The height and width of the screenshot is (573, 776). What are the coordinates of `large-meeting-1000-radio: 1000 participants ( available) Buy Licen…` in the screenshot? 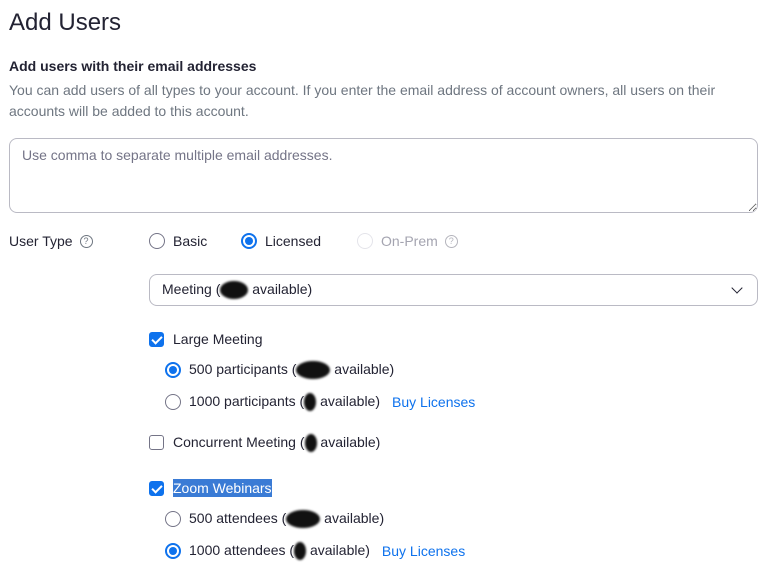 It's located at (320, 402).